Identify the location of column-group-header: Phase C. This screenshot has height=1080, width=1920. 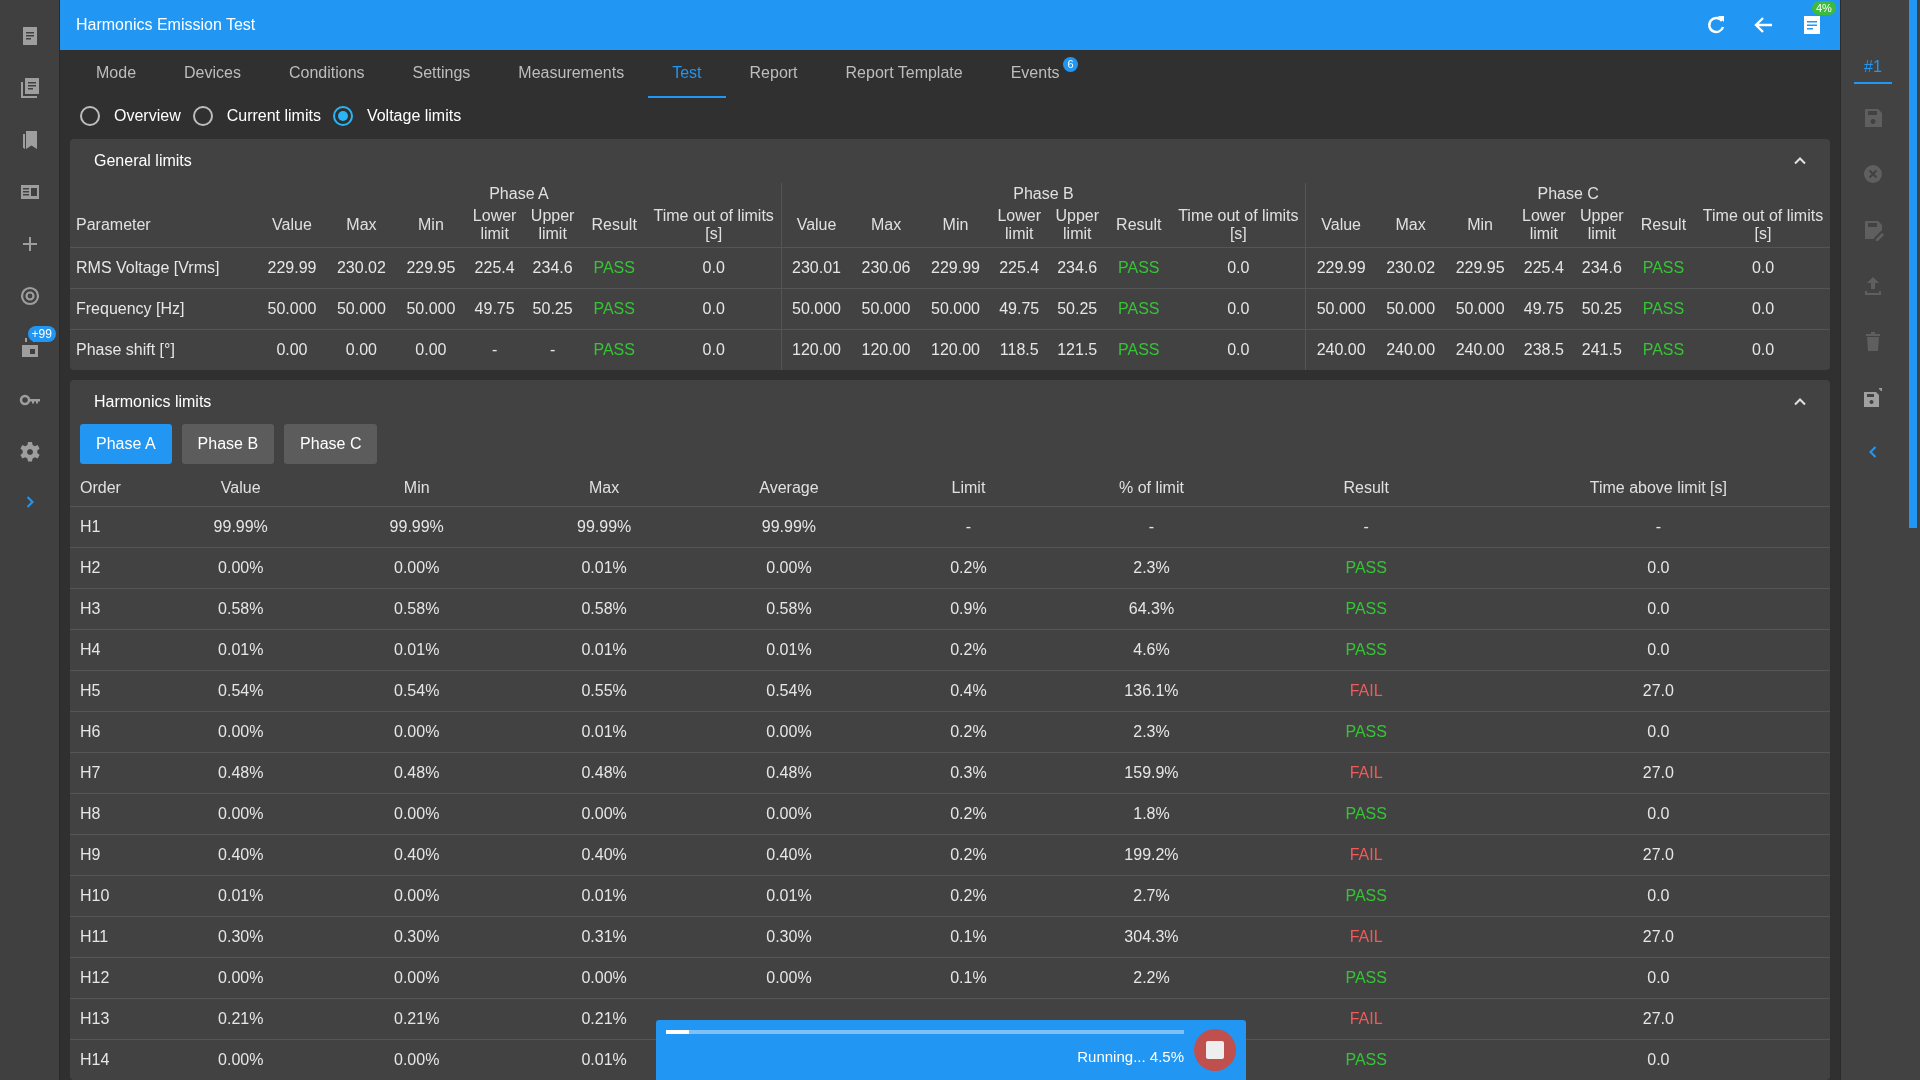
(1568, 193).